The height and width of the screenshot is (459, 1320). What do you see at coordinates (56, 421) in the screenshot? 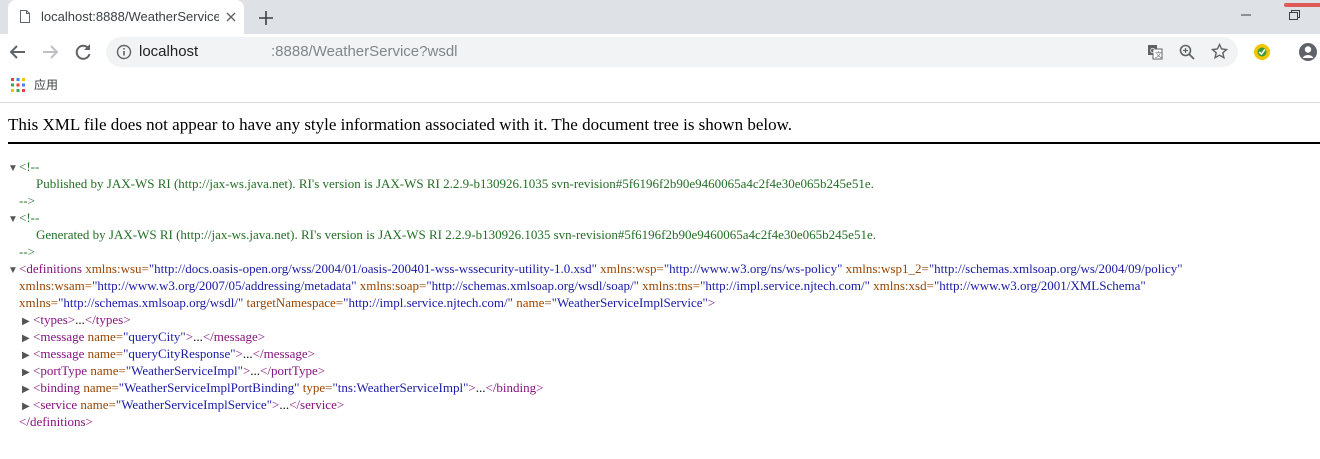
I see `definitions-close-tag: </definitions>` at bounding box center [56, 421].